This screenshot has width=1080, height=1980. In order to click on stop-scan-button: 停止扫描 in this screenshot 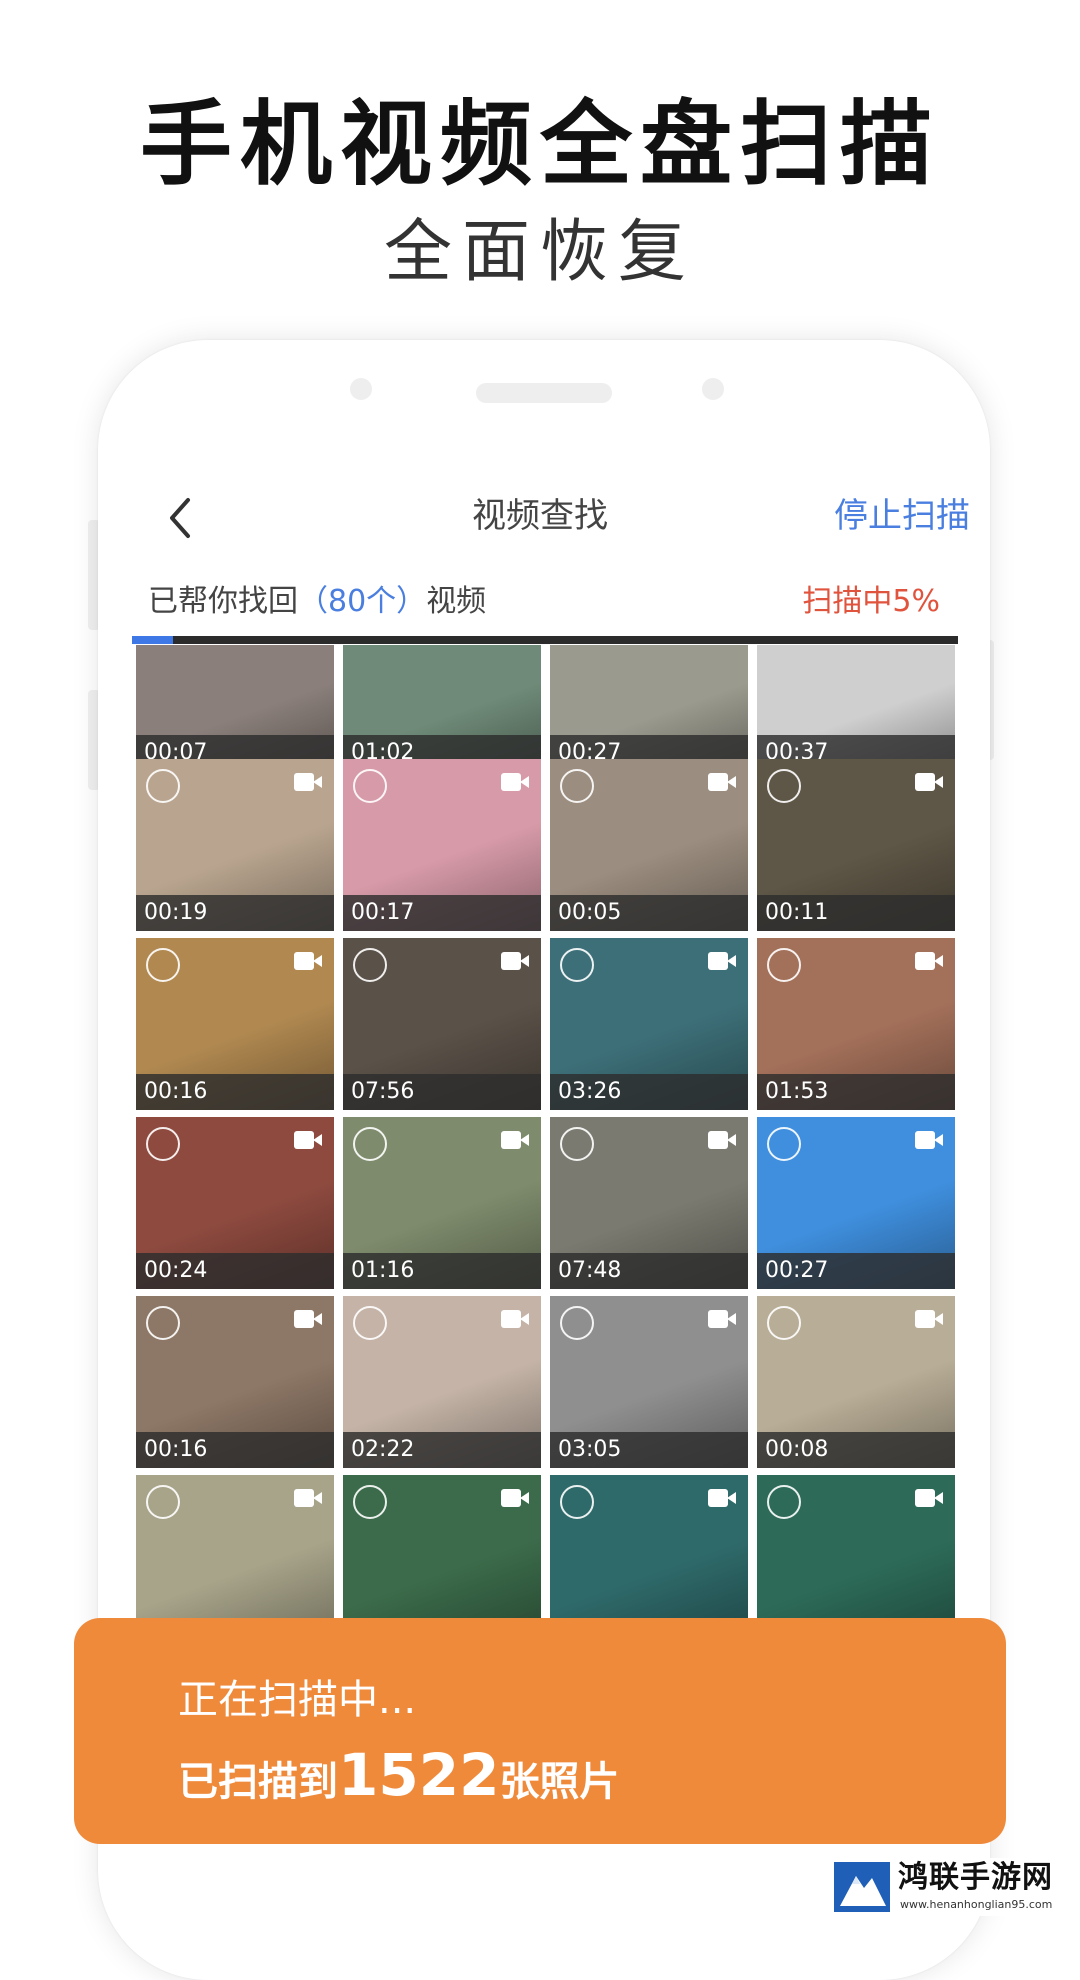, I will do `click(870, 516)`.